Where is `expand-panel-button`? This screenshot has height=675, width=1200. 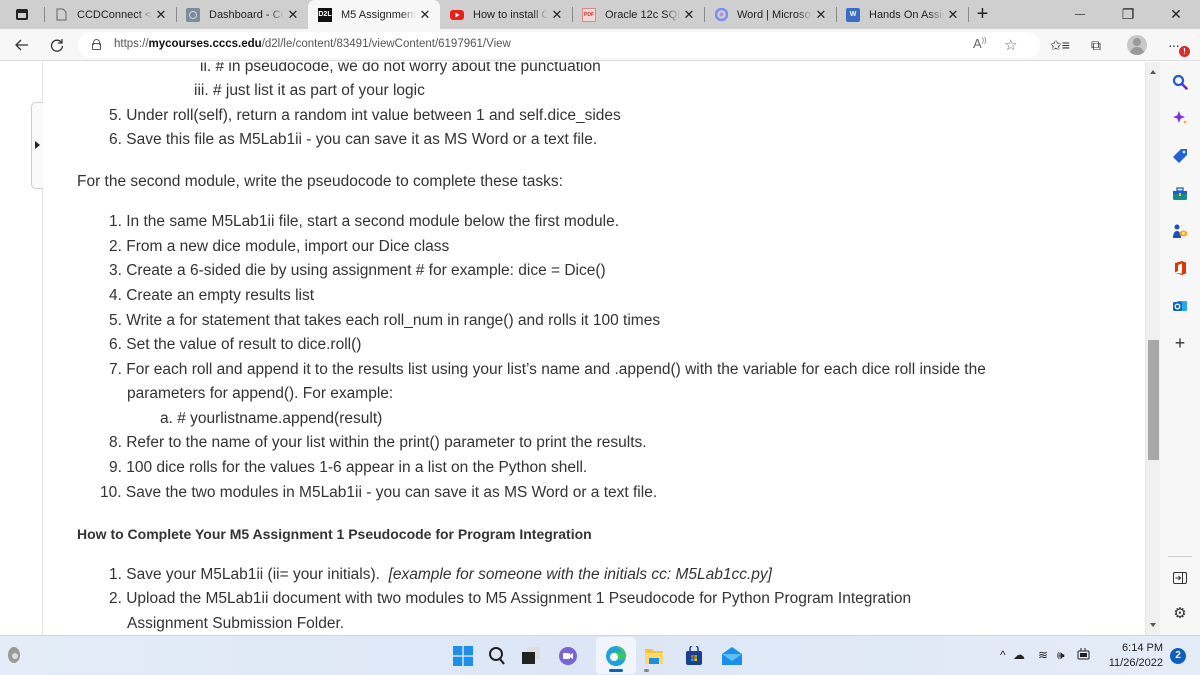 expand-panel-button is located at coordinates (37, 145).